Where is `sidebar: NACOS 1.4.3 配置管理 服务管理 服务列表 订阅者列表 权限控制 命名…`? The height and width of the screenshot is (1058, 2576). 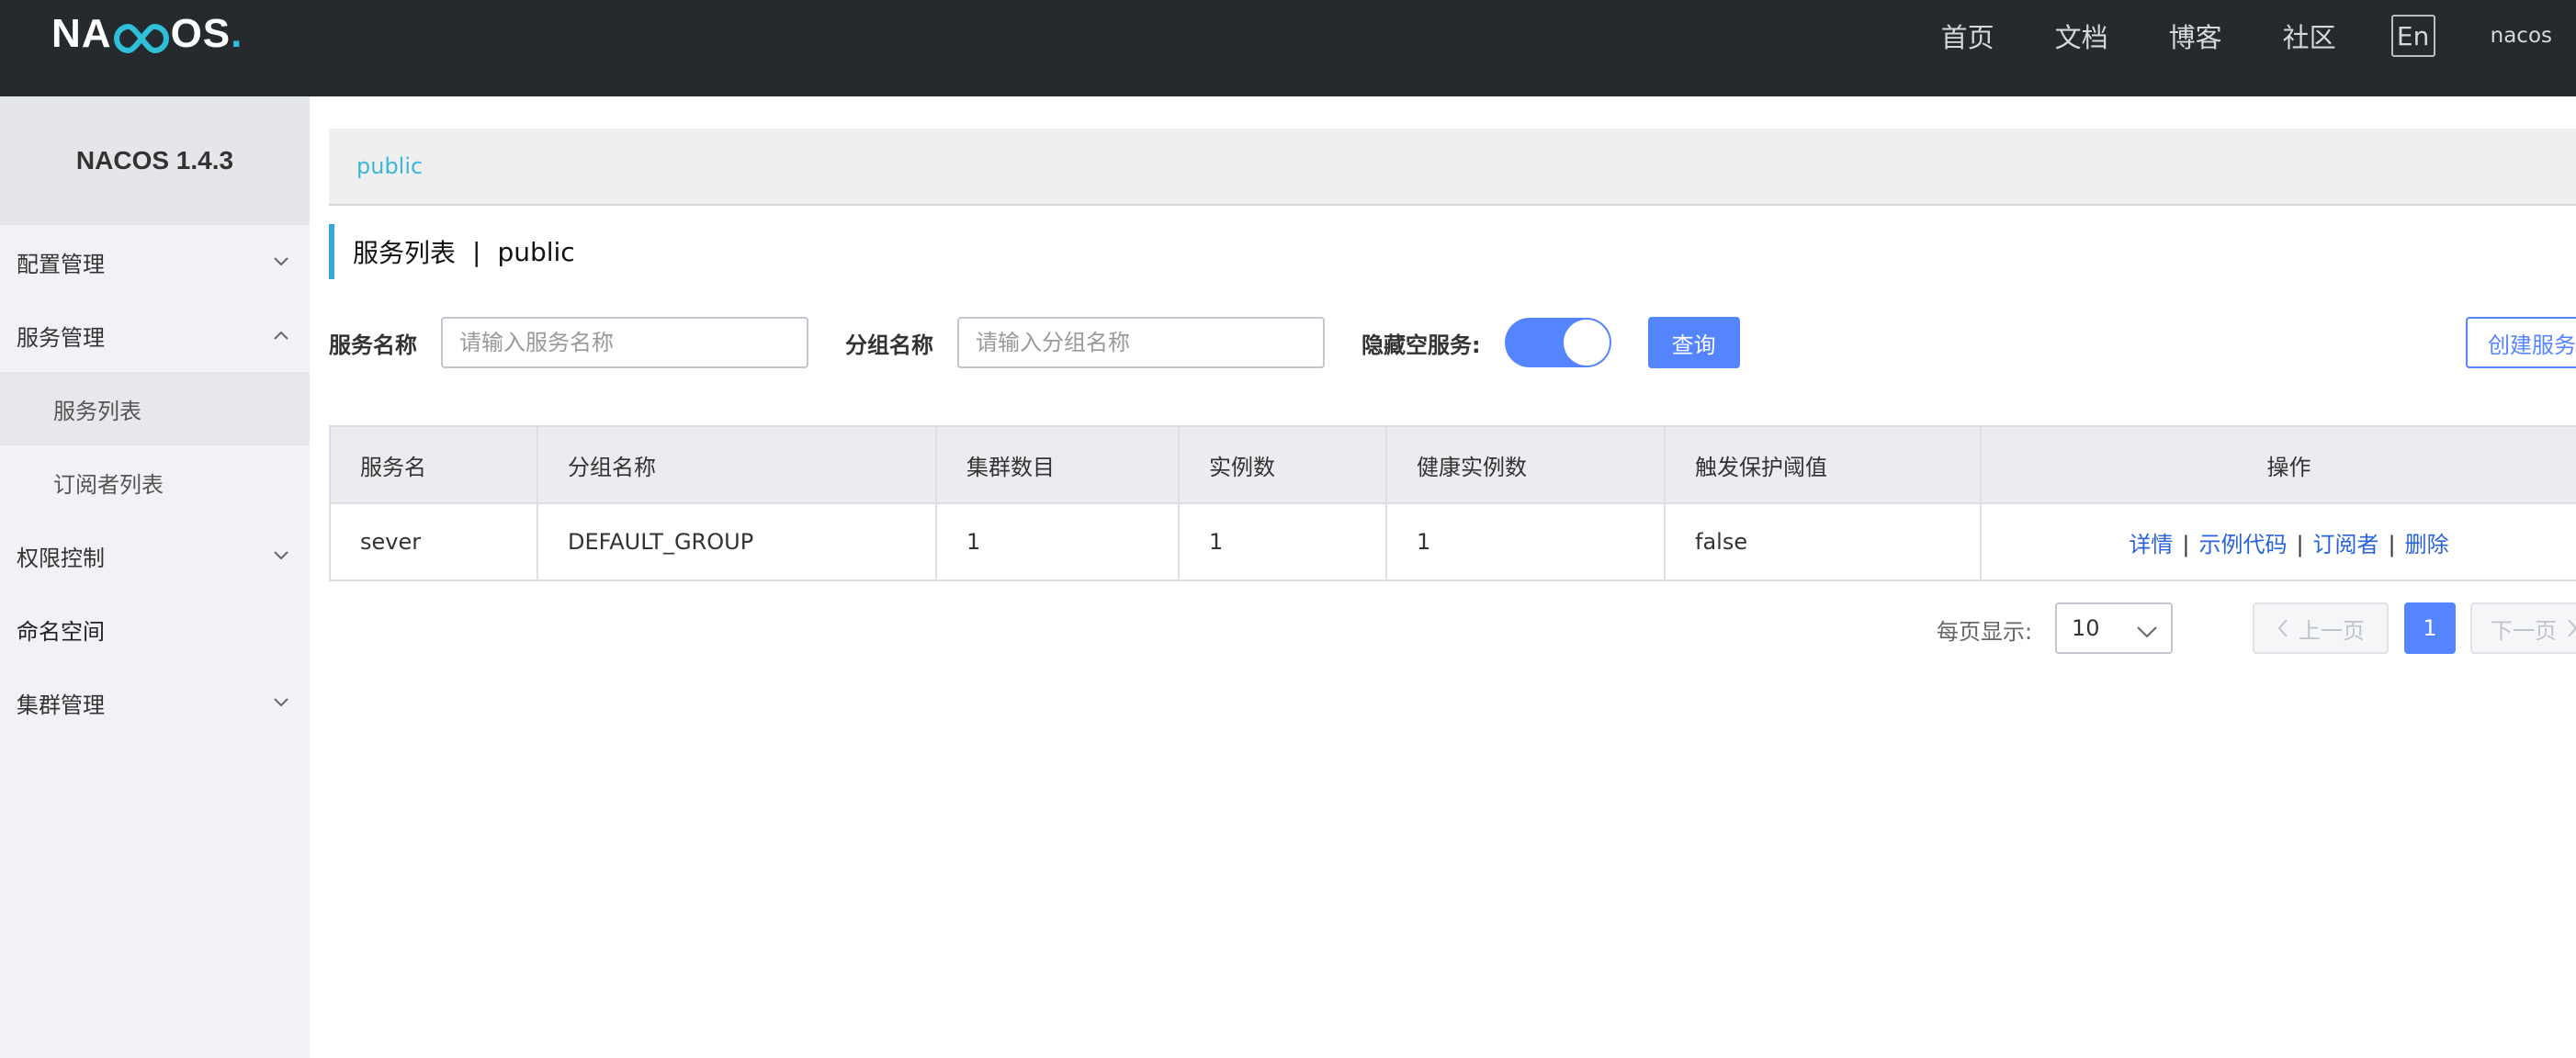
sidebar: NACOS 1.4.3 配置管理 服务管理 服务列表 订阅者列表 权限控制 命名… is located at coordinates (155, 577).